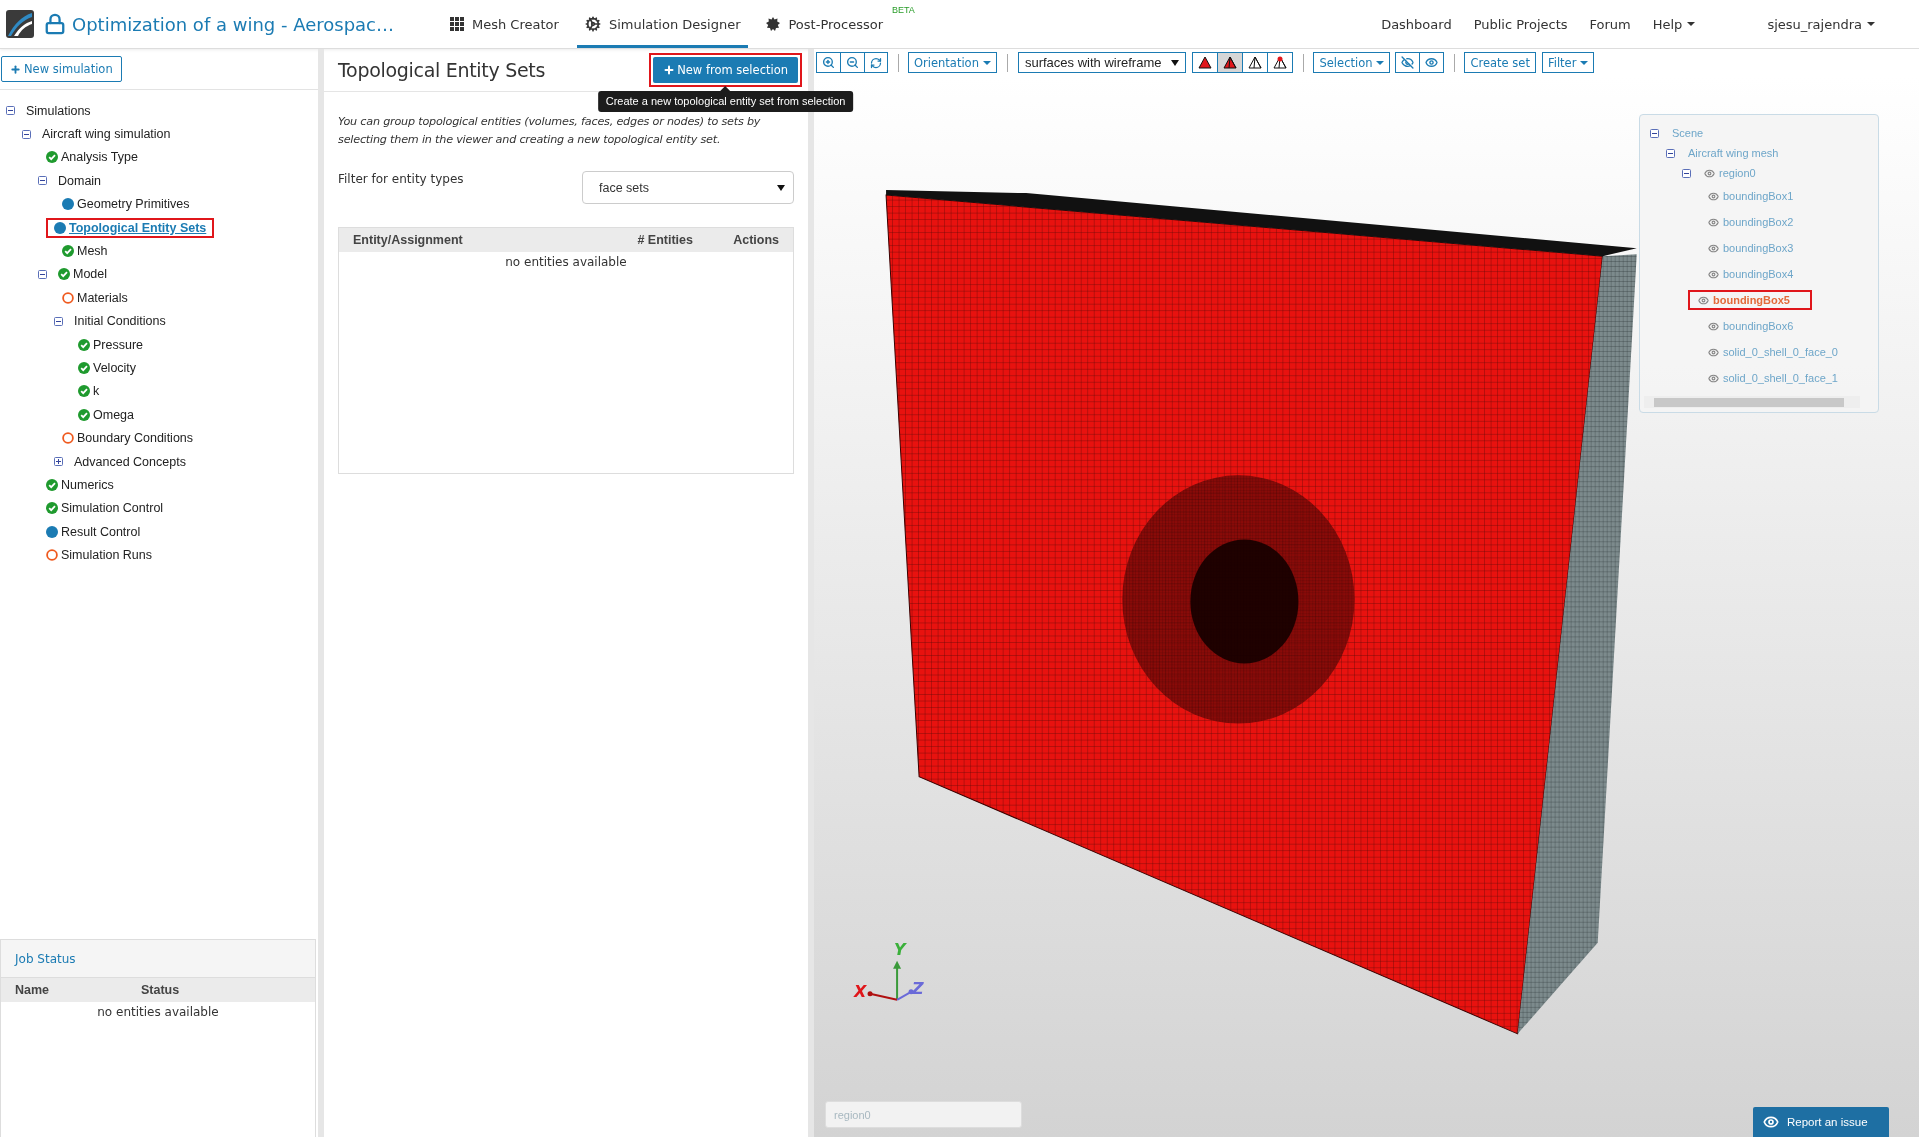 The width and height of the screenshot is (1919, 1137). Describe the element at coordinates (55, 24) in the screenshot. I see `lock-icon` at that location.